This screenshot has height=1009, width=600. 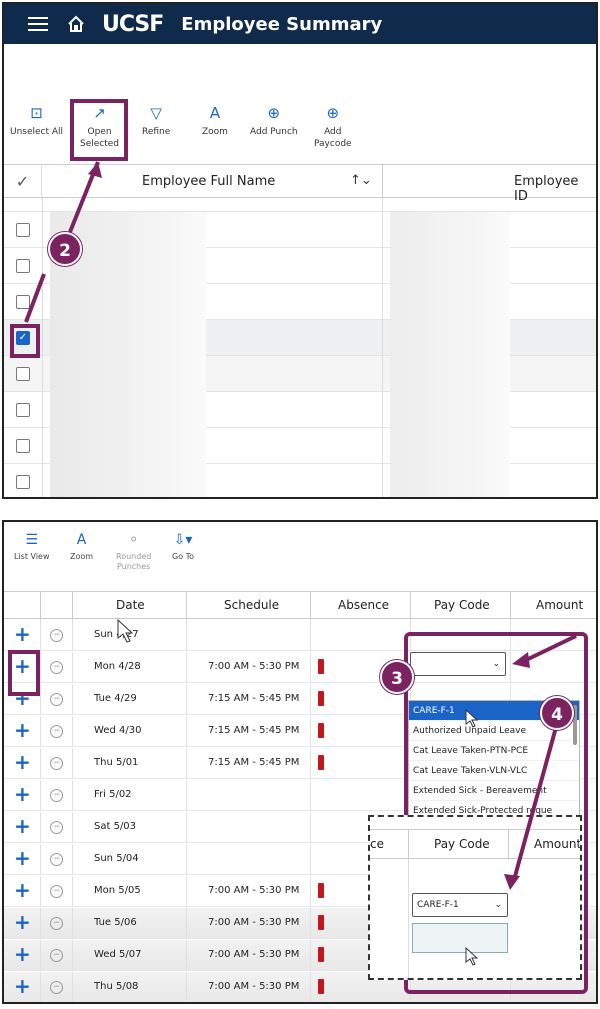 What do you see at coordinates (557, 713) in the screenshot?
I see `step-badge-4: 4` at bounding box center [557, 713].